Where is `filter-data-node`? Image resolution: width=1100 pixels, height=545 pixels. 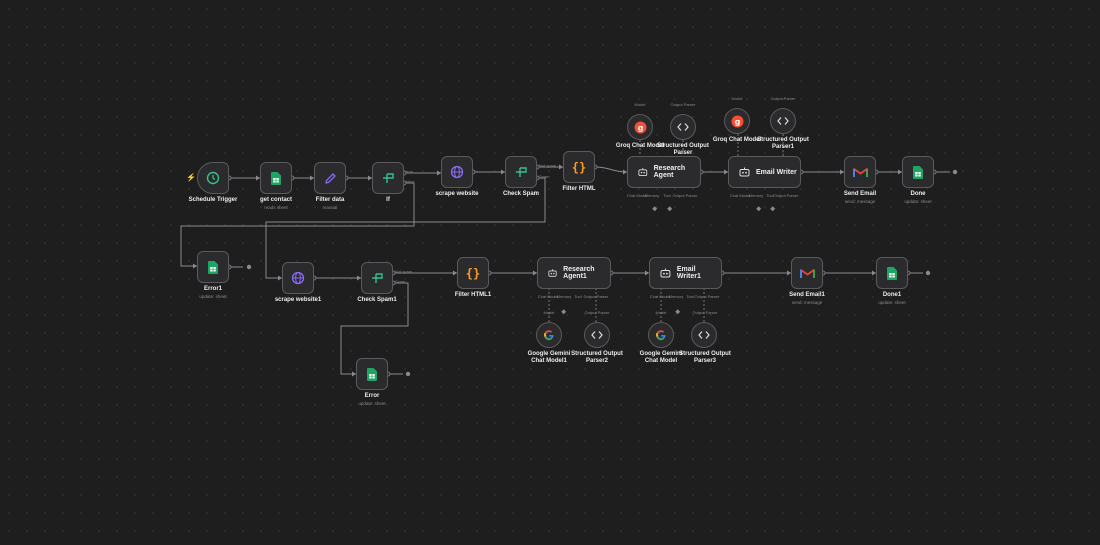 filter-data-node is located at coordinates (330, 178).